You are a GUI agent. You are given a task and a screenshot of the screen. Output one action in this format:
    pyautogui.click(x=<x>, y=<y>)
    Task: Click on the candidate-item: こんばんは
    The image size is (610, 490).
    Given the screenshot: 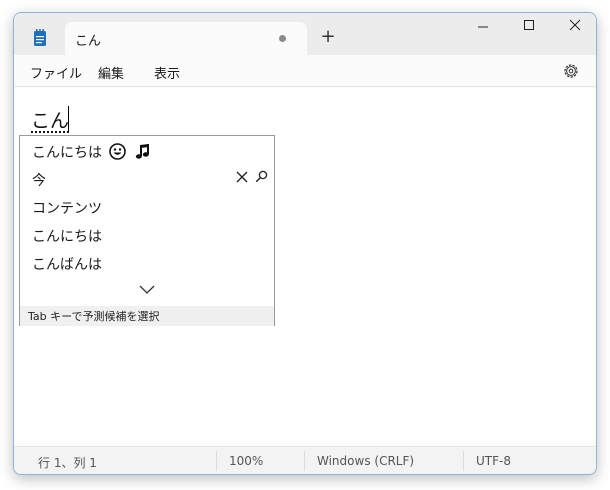 What is the action you would take?
    pyautogui.click(x=67, y=267)
    